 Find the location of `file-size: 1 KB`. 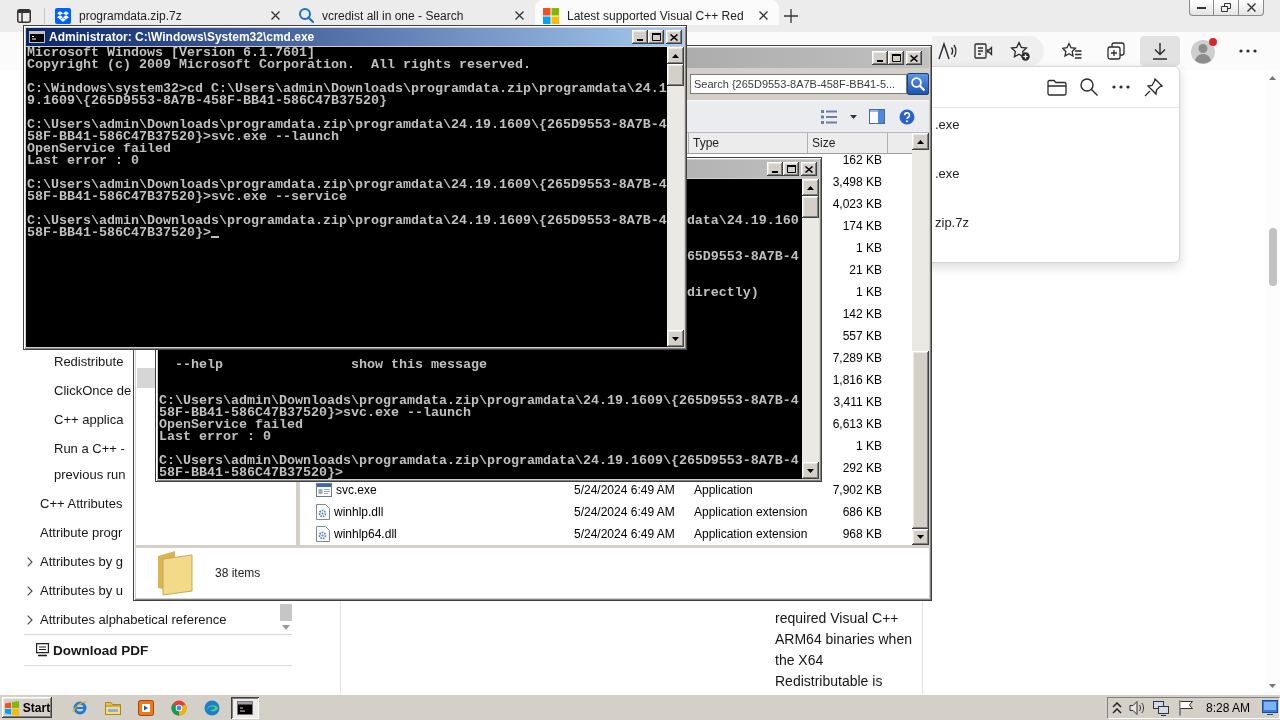

file-size: 1 KB is located at coordinates (869, 292).